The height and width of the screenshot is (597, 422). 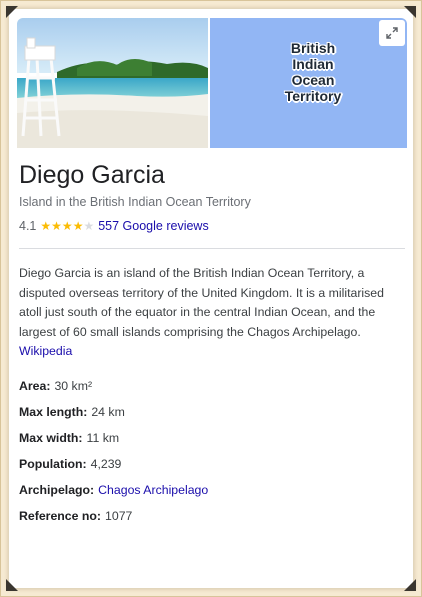 I want to click on expand-map-button, so click(x=392, y=33).